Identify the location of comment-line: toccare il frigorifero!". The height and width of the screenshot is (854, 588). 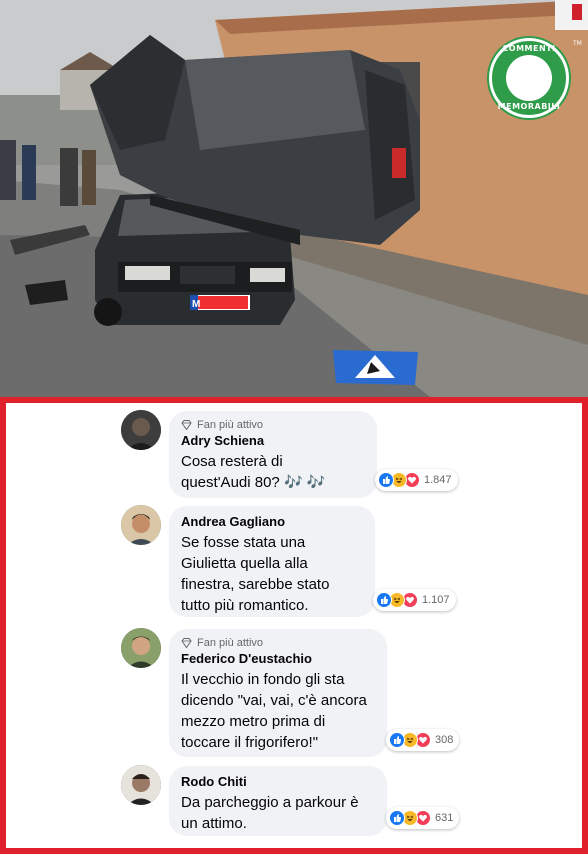
(250, 742).